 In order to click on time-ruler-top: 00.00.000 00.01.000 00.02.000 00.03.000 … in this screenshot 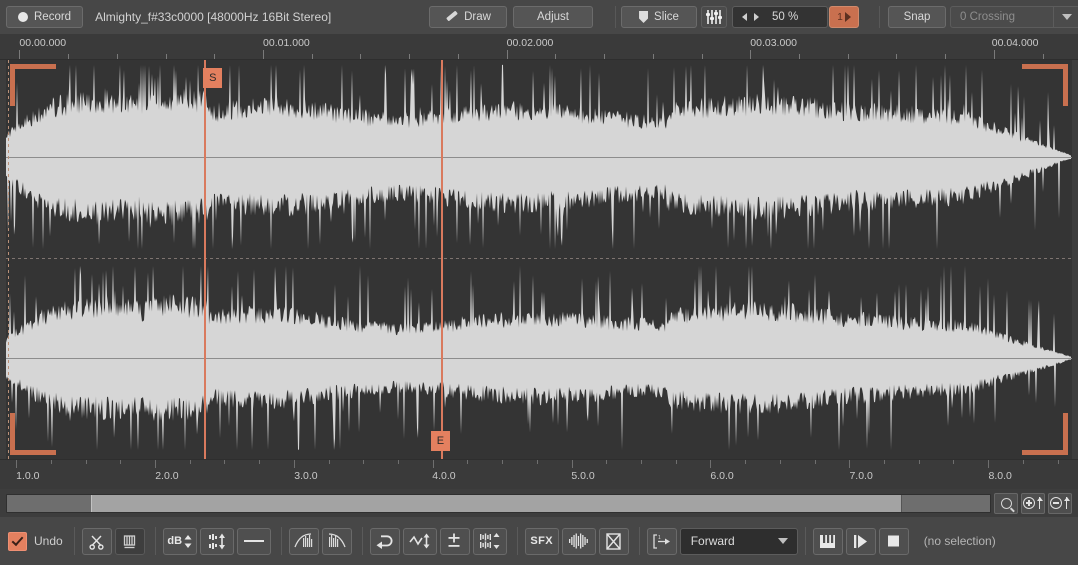, I will do `click(539, 47)`.